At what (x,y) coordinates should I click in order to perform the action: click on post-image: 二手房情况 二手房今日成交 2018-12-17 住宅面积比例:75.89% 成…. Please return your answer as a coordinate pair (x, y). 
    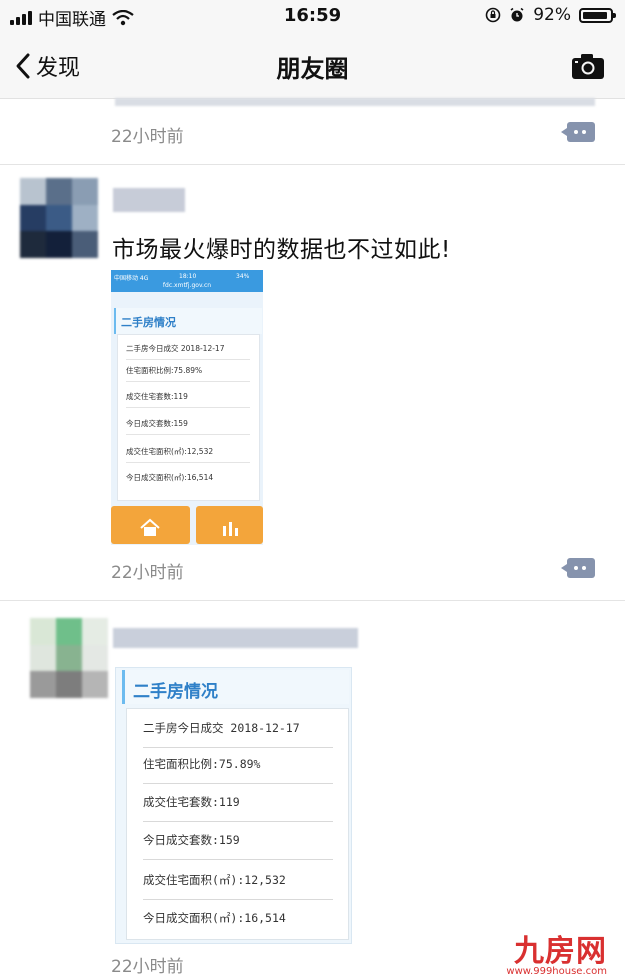
    Looking at the image, I should click on (233, 805).